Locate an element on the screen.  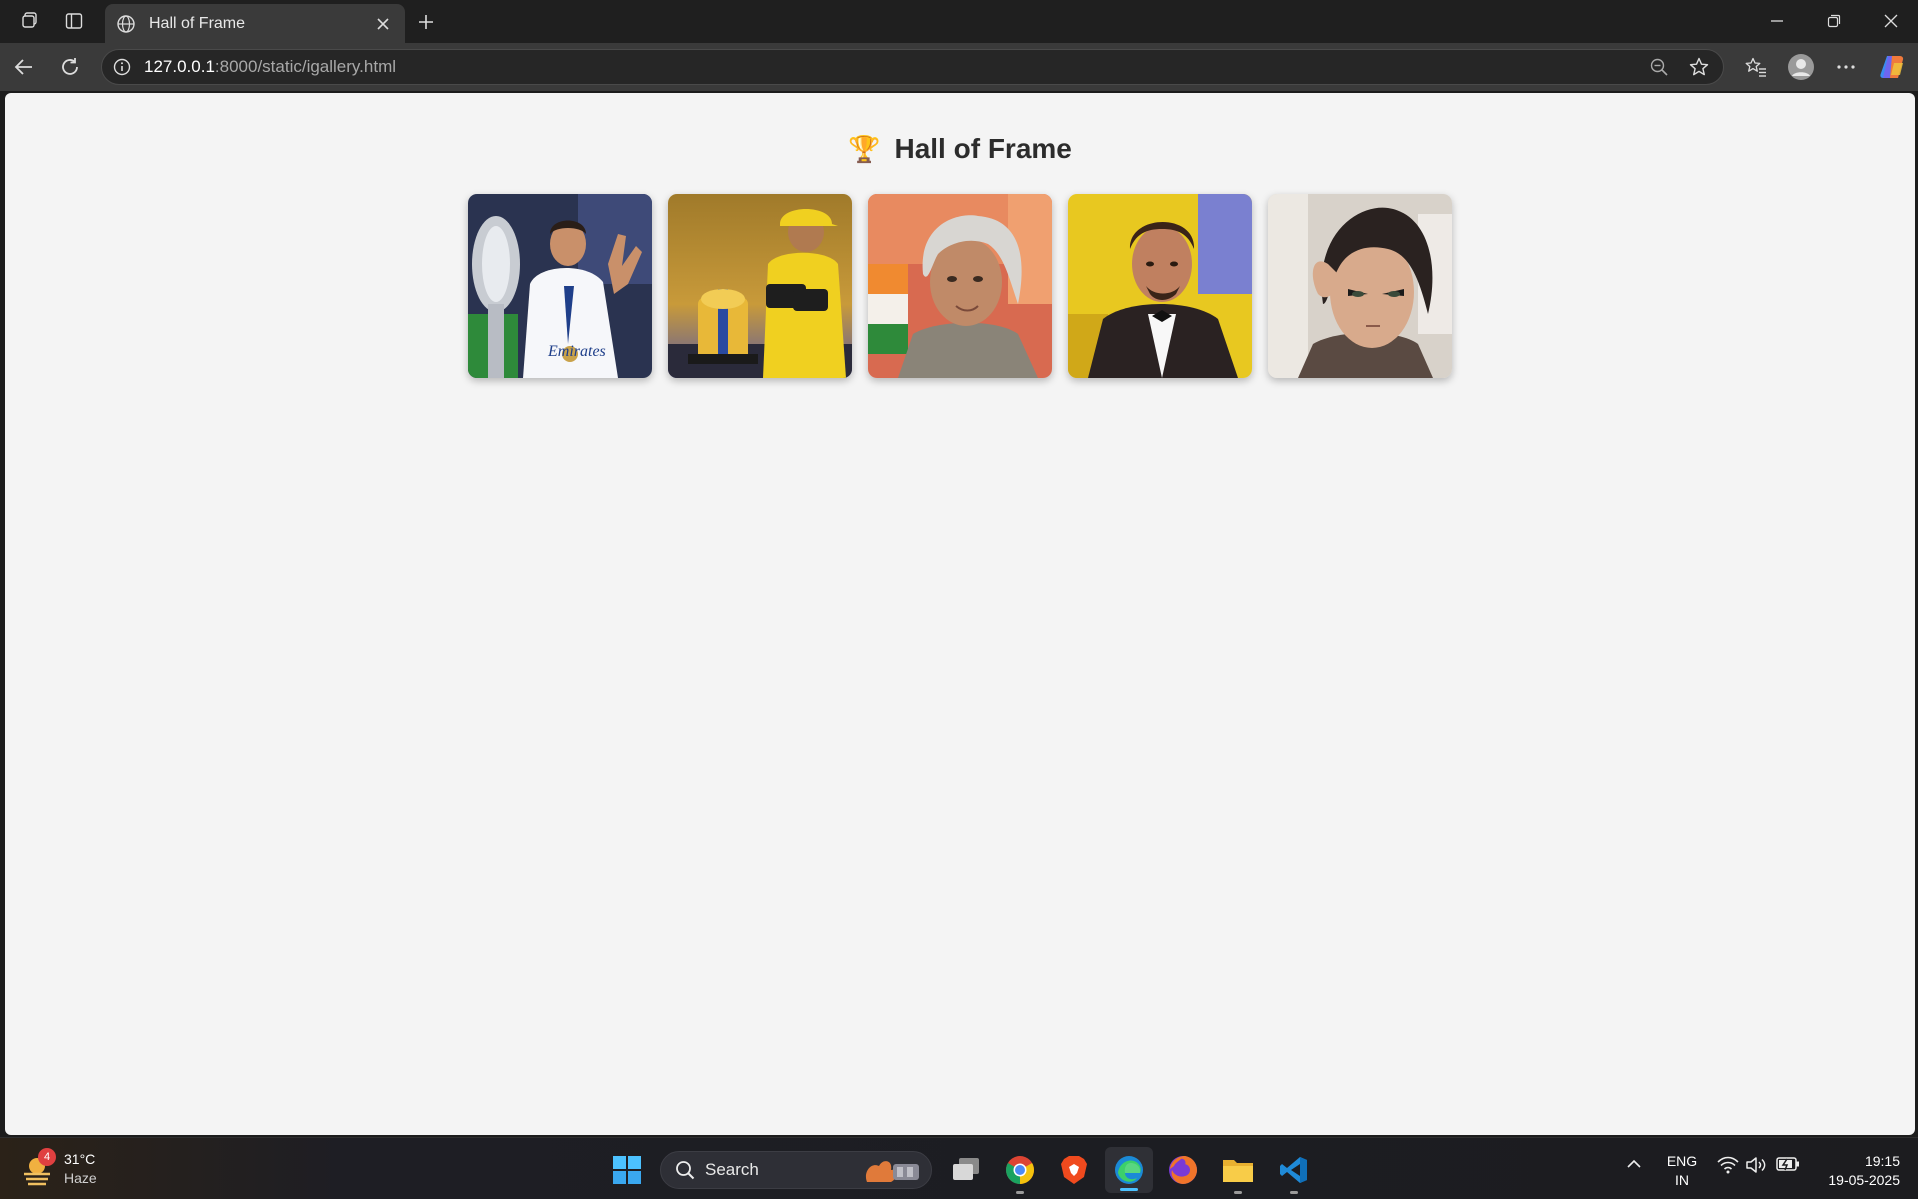
restore-button is located at coordinates (1834, 21).